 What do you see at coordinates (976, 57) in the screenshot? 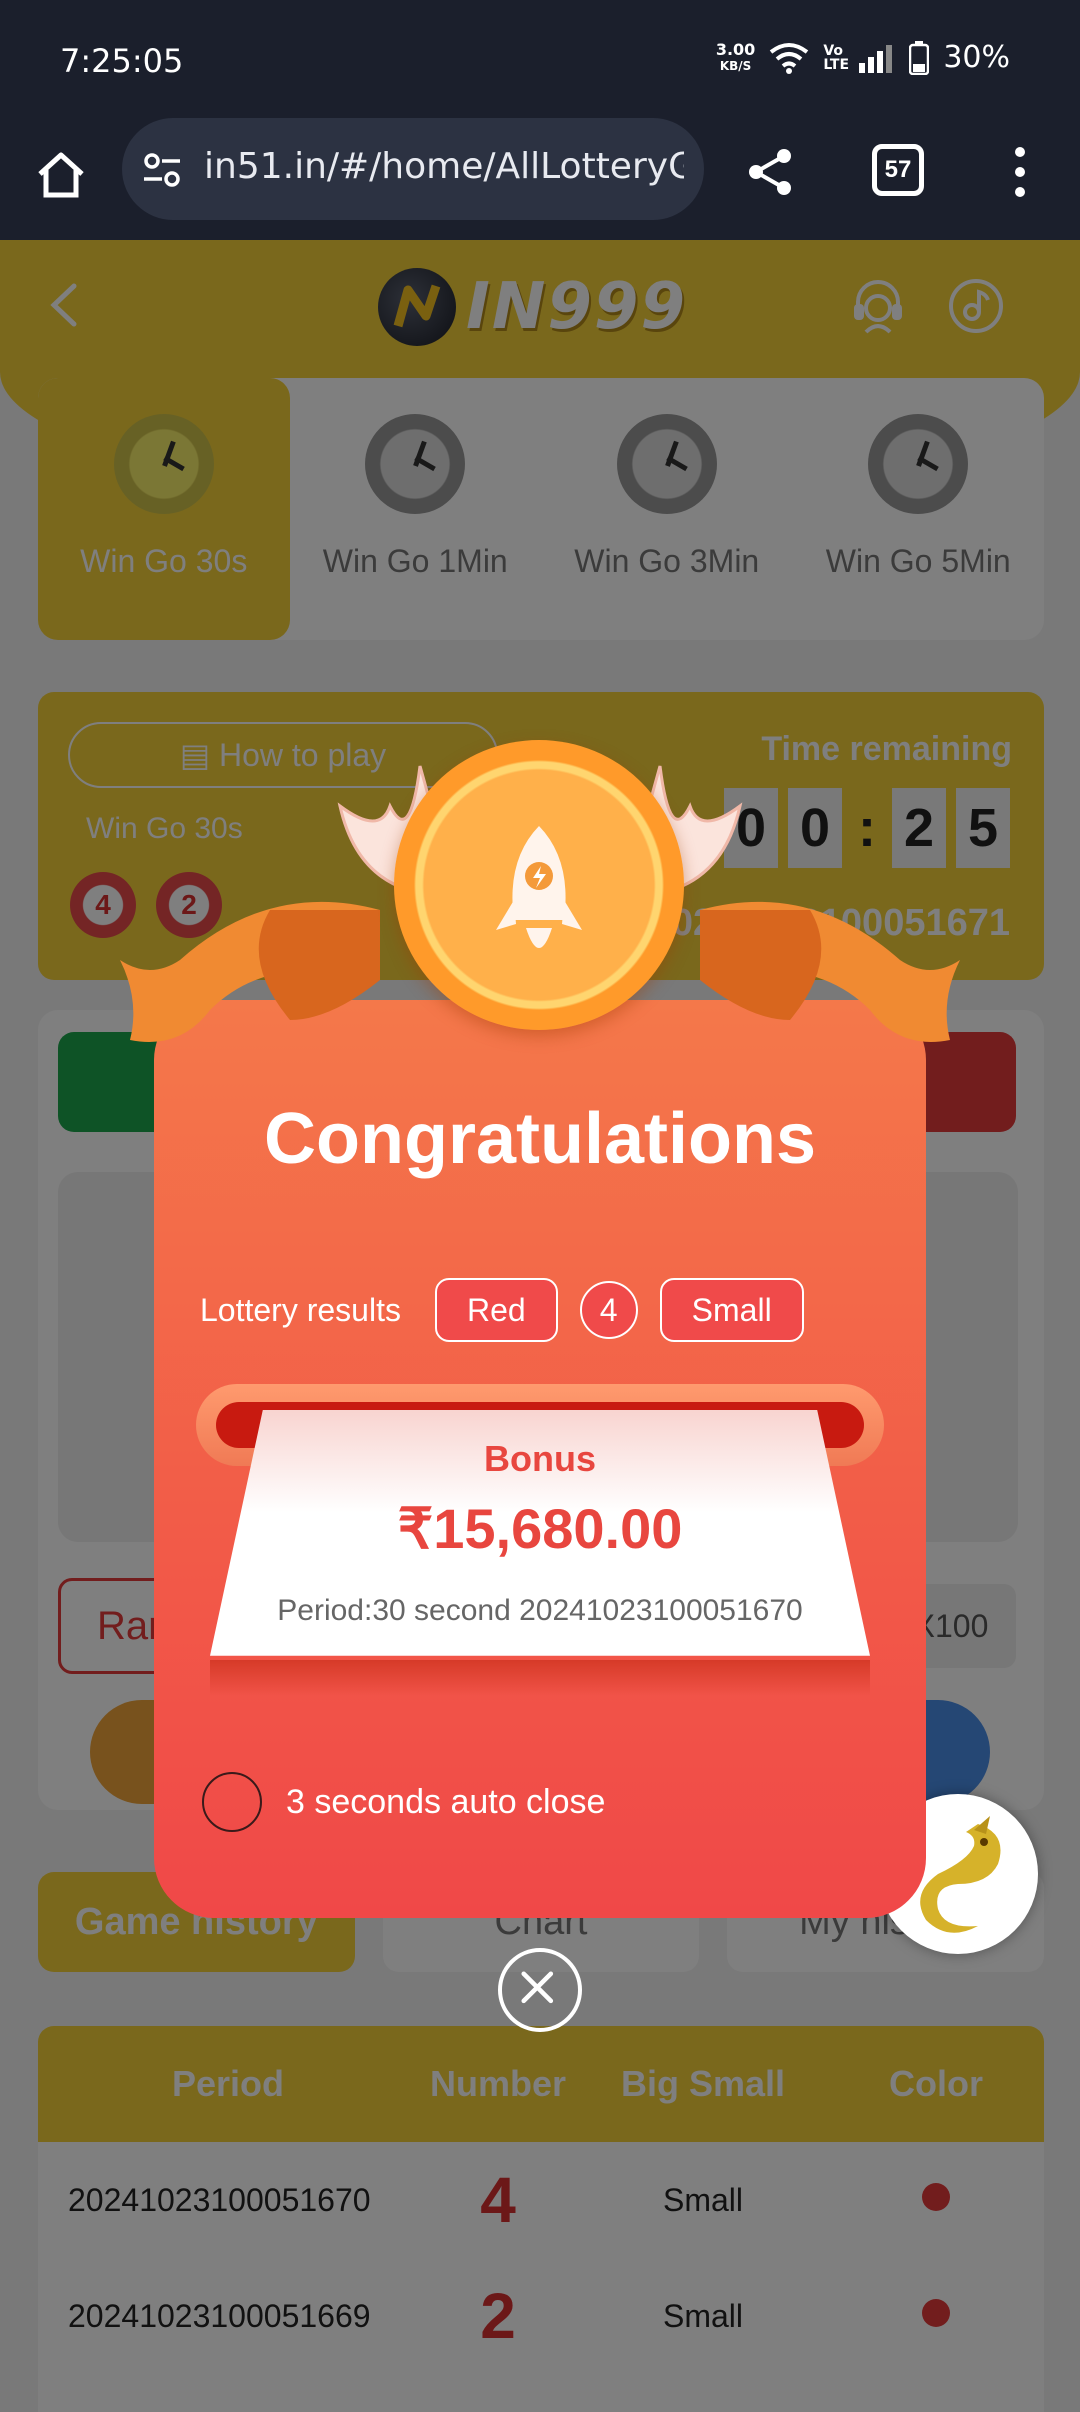
I see `battery-percent: 30%` at bounding box center [976, 57].